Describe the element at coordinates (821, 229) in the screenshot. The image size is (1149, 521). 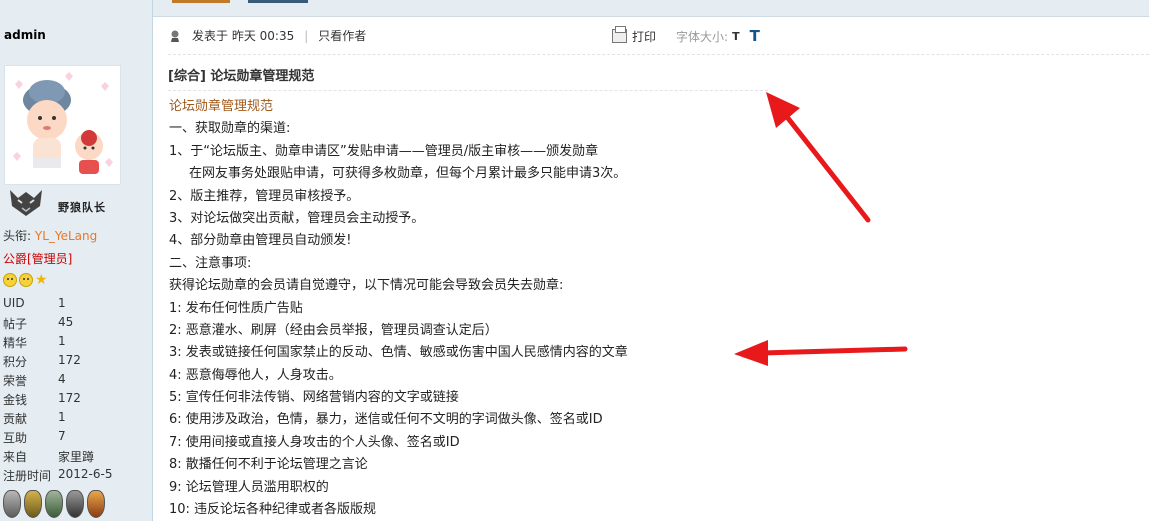
I see `annotation-arrows` at that location.